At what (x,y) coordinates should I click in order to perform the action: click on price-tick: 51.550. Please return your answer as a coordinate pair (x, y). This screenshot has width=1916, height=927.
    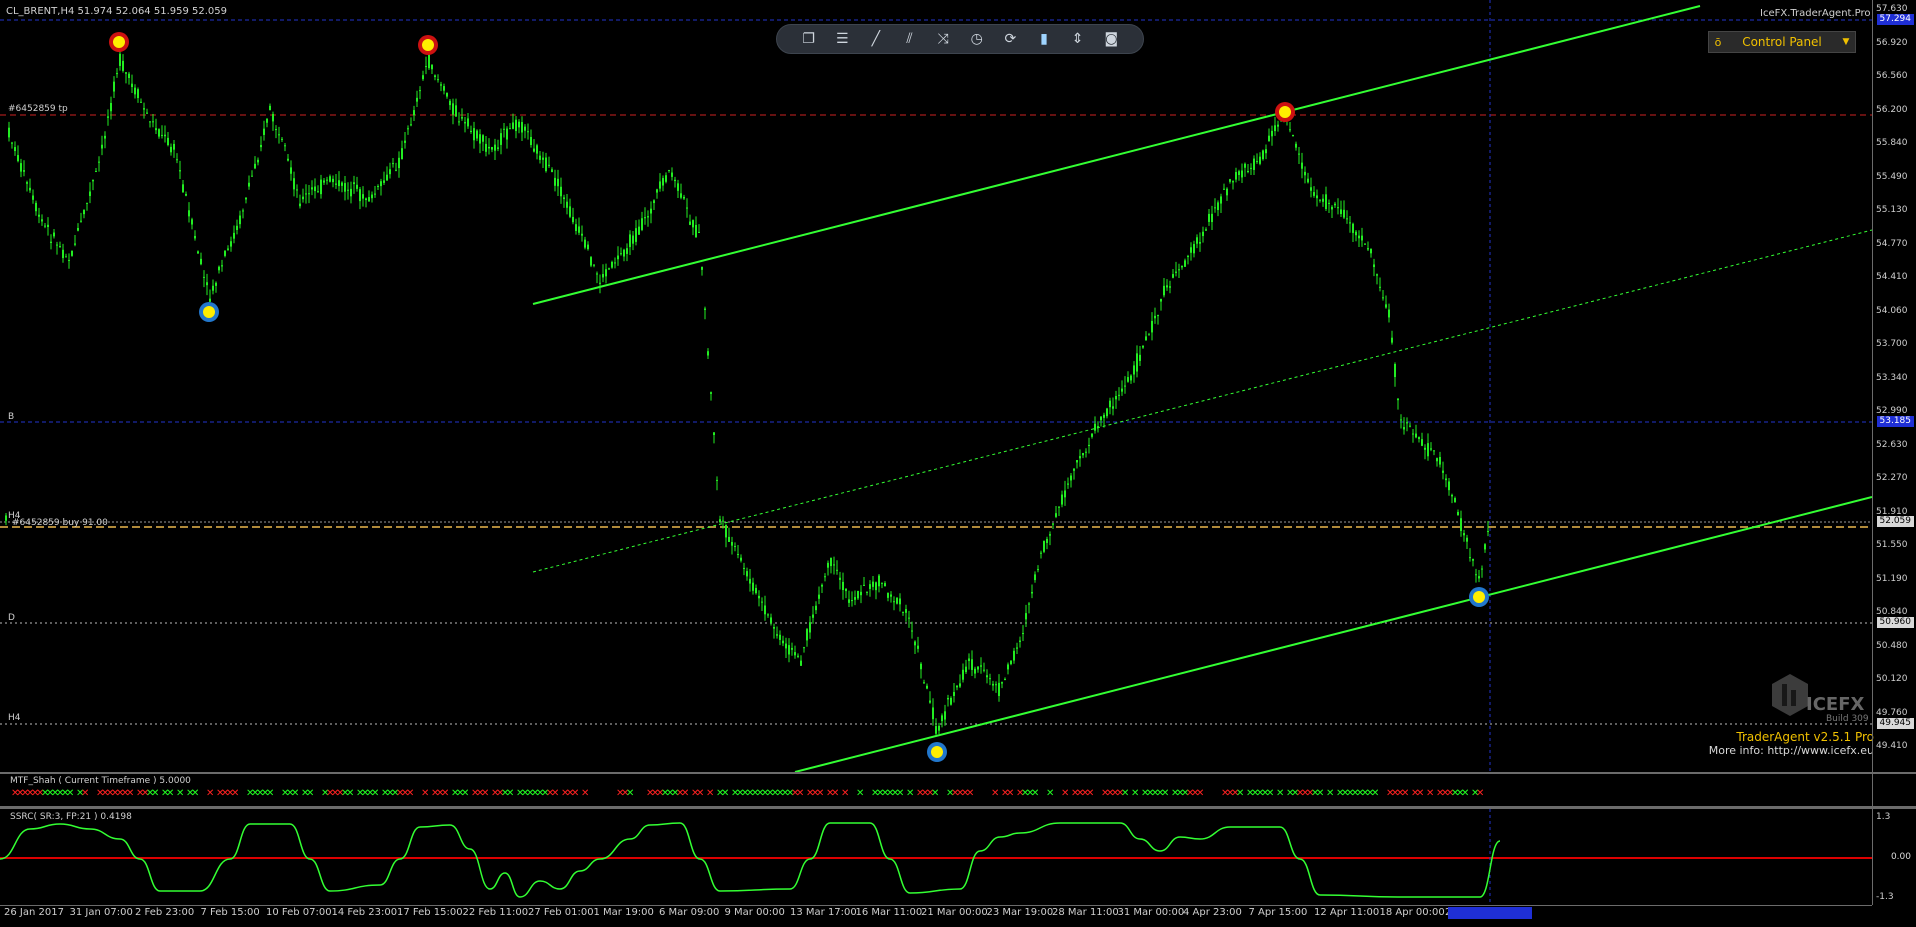
    Looking at the image, I should click on (1892, 545).